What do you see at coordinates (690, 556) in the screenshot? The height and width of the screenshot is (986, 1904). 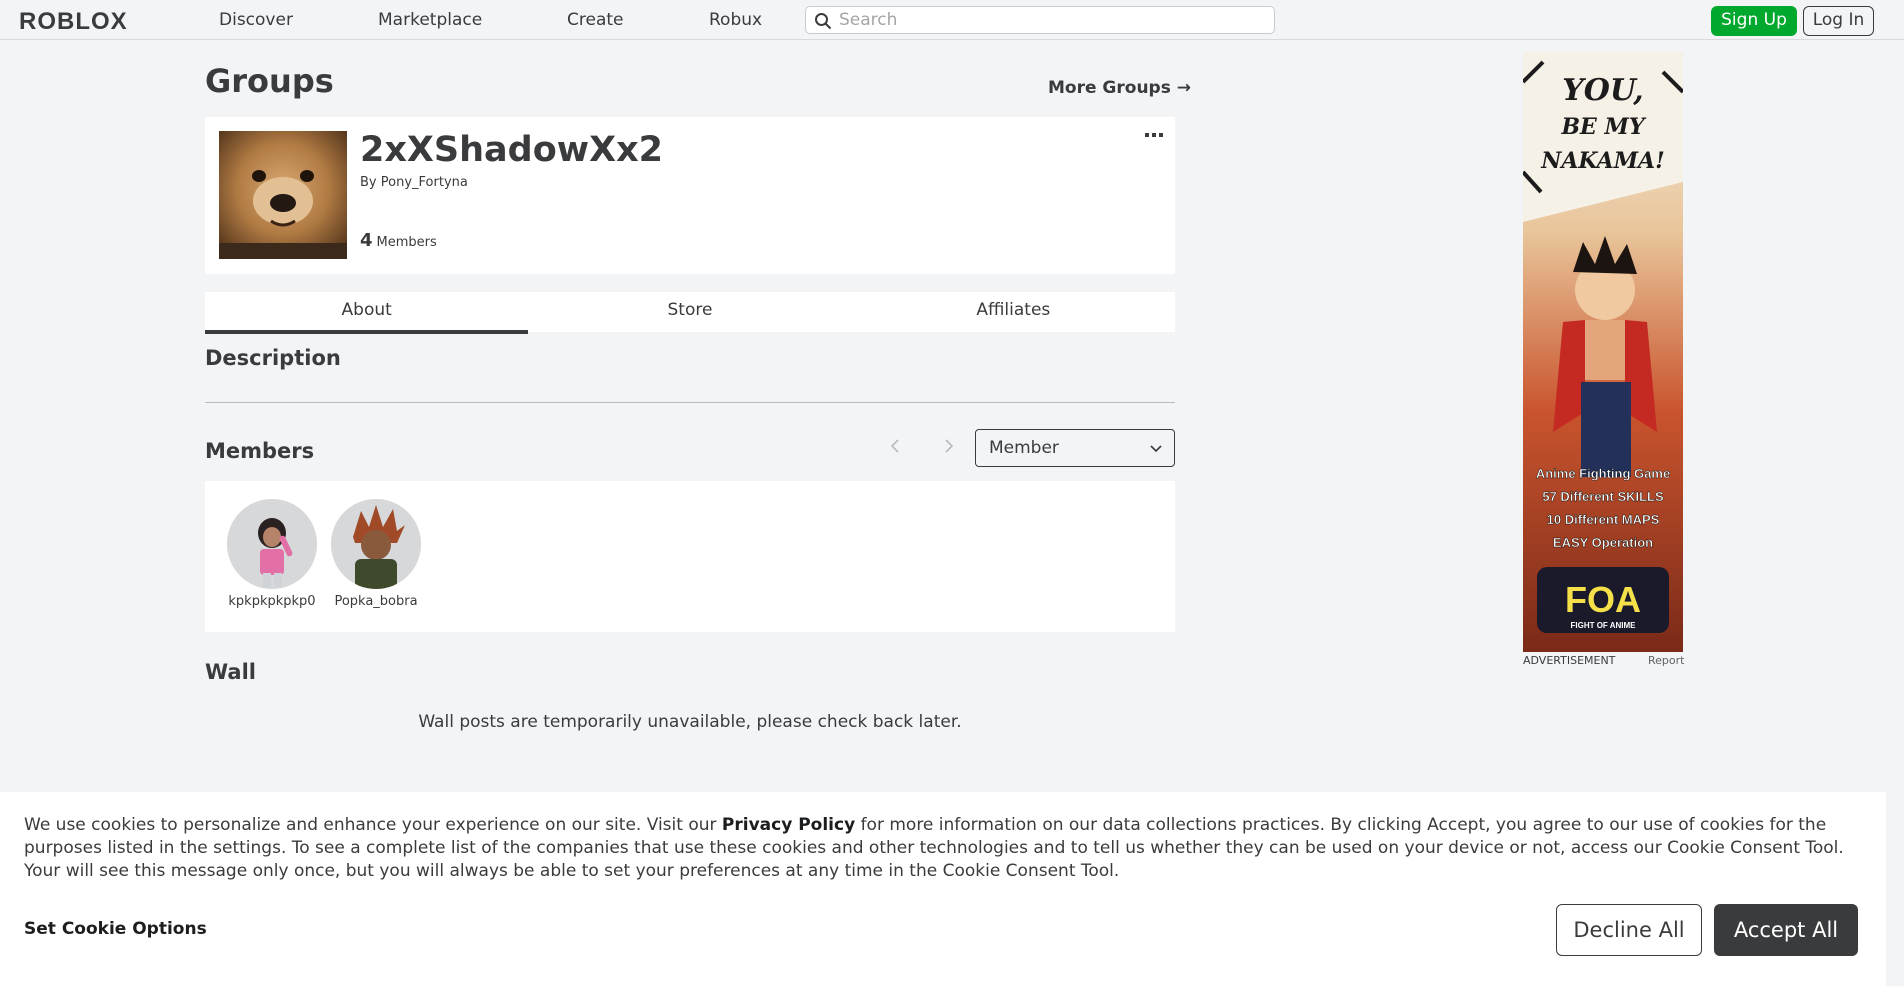 I see `members-list: kpkpkpkpkp0 Popka_bobra` at bounding box center [690, 556].